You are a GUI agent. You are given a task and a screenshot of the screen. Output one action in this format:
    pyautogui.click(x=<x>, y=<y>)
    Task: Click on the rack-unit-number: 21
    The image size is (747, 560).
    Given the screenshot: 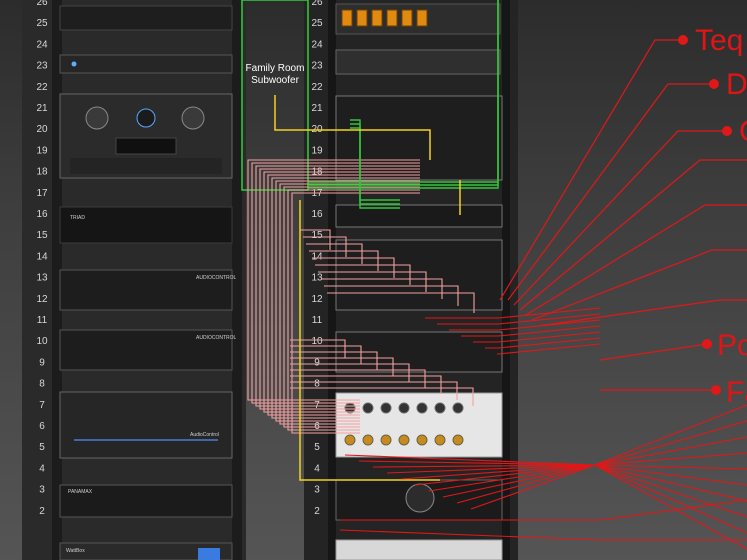 What is the action you would take?
    pyautogui.click(x=317, y=108)
    